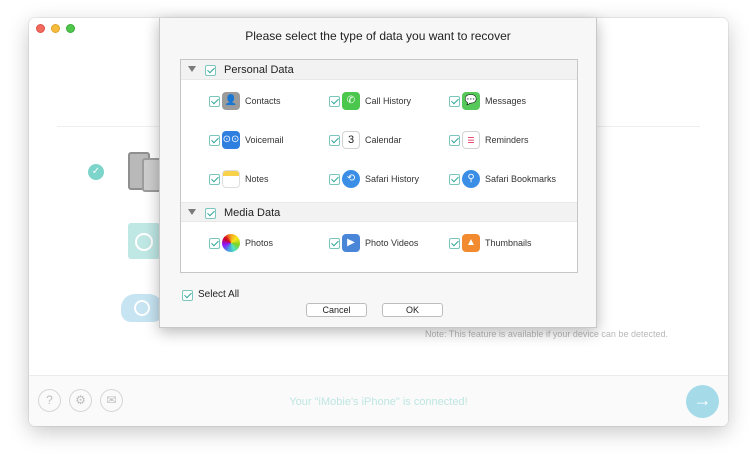 This screenshot has height=459, width=752. Describe the element at coordinates (231, 243) in the screenshot. I see `photos-icon` at that location.